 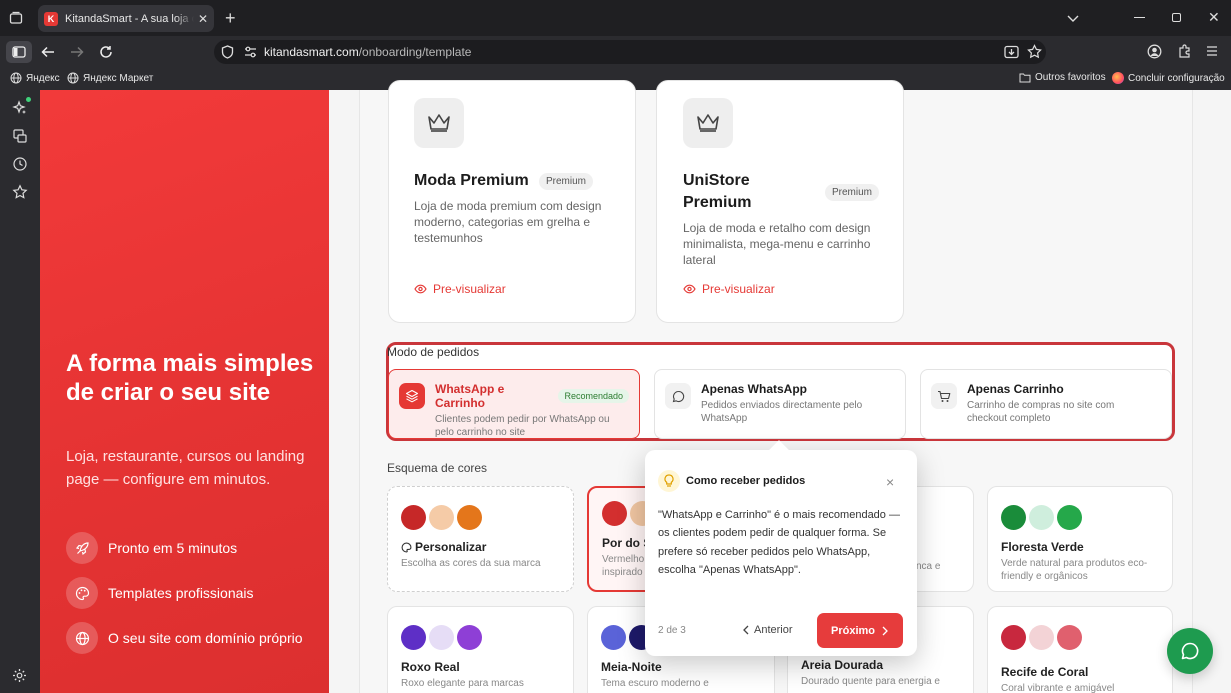 What do you see at coordinates (462, 683) in the screenshot?
I see `color-description: Roxo elegante para marcas` at bounding box center [462, 683].